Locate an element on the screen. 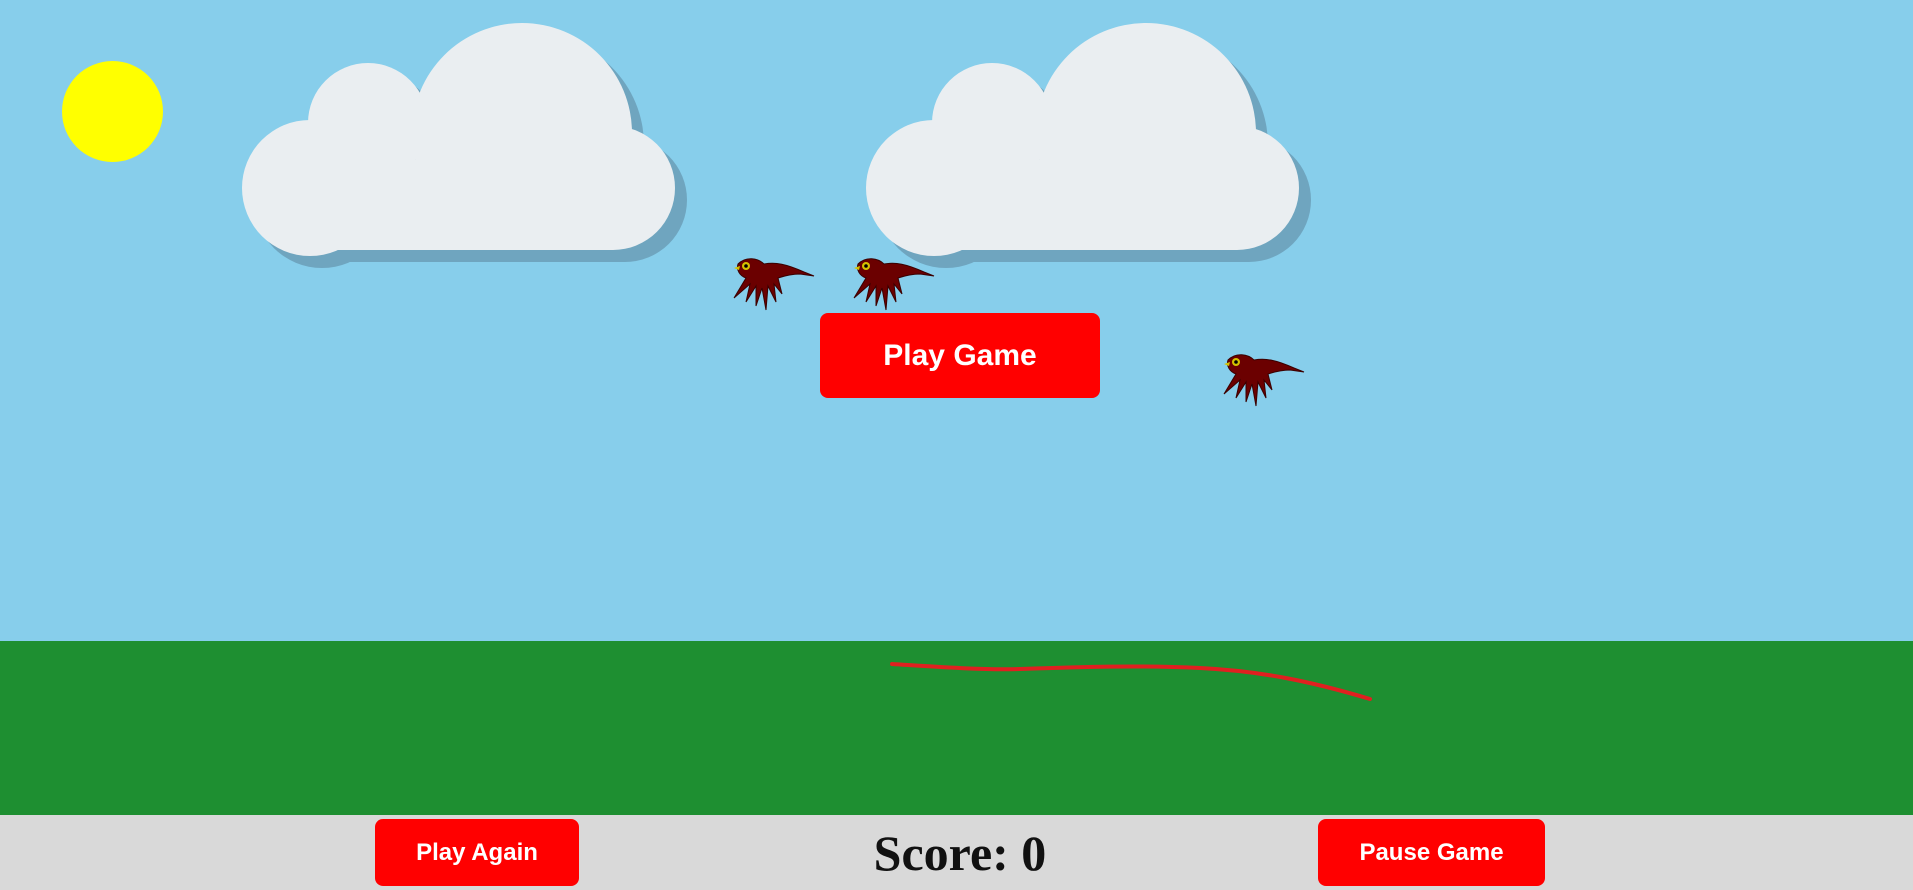 Image resolution: width=1913 pixels, height=890 pixels. play-again-button: Play Again is located at coordinates (477, 852).